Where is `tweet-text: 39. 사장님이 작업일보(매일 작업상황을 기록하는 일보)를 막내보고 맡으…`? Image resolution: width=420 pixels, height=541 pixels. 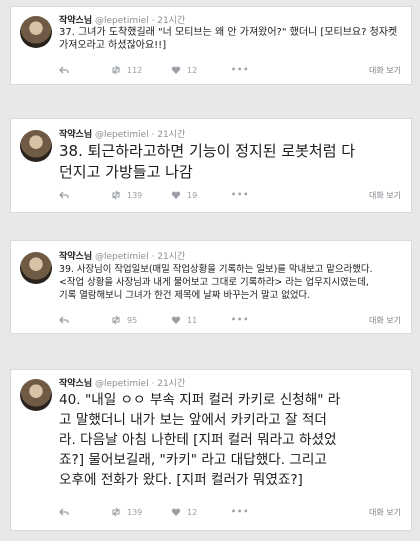 tweet-text: 39. 사장님이 작업일보(매일 작업상황을 기록하는 일보)를 막내보고 맡으… is located at coordinates (216, 282).